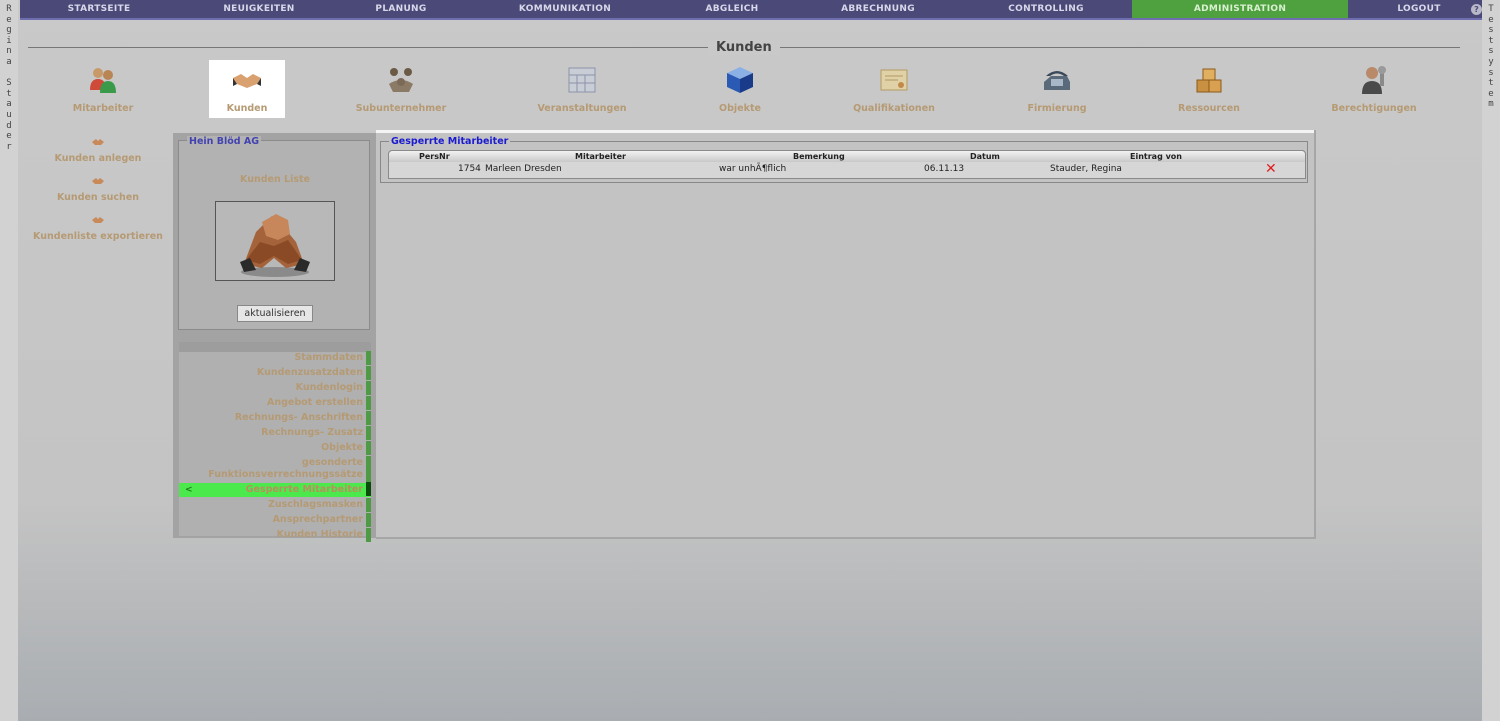 This screenshot has height=721, width=1500. What do you see at coordinates (845, 131) in the screenshot?
I see `main-topbar` at bounding box center [845, 131].